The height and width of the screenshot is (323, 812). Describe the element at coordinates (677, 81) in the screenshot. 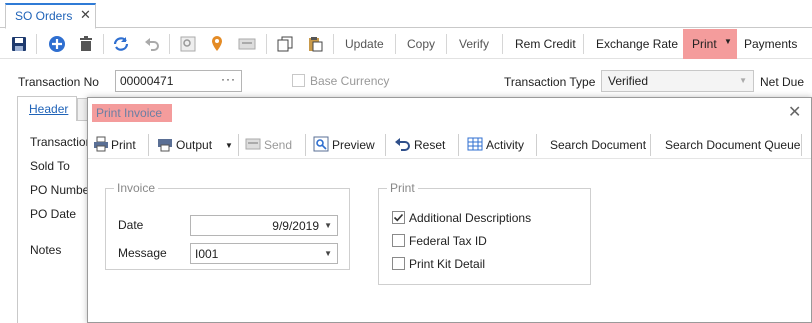

I see `transaction-type-select: Verified ▼` at that location.